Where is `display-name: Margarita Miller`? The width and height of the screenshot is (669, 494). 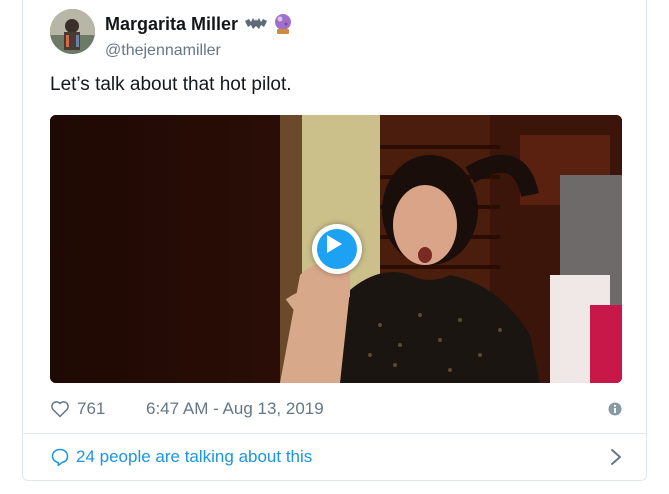
display-name: Margarita Miller is located at coordinates (171, 24).